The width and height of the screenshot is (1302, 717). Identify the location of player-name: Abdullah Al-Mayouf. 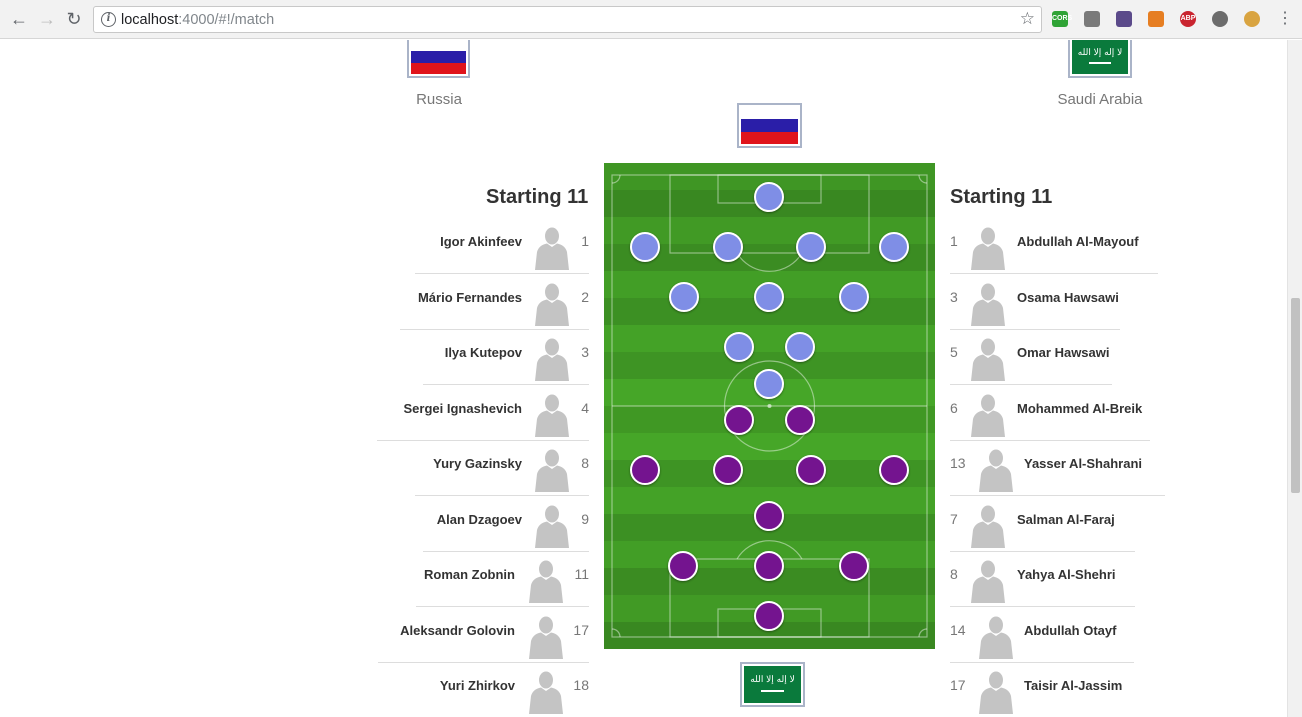
(1078, 241).